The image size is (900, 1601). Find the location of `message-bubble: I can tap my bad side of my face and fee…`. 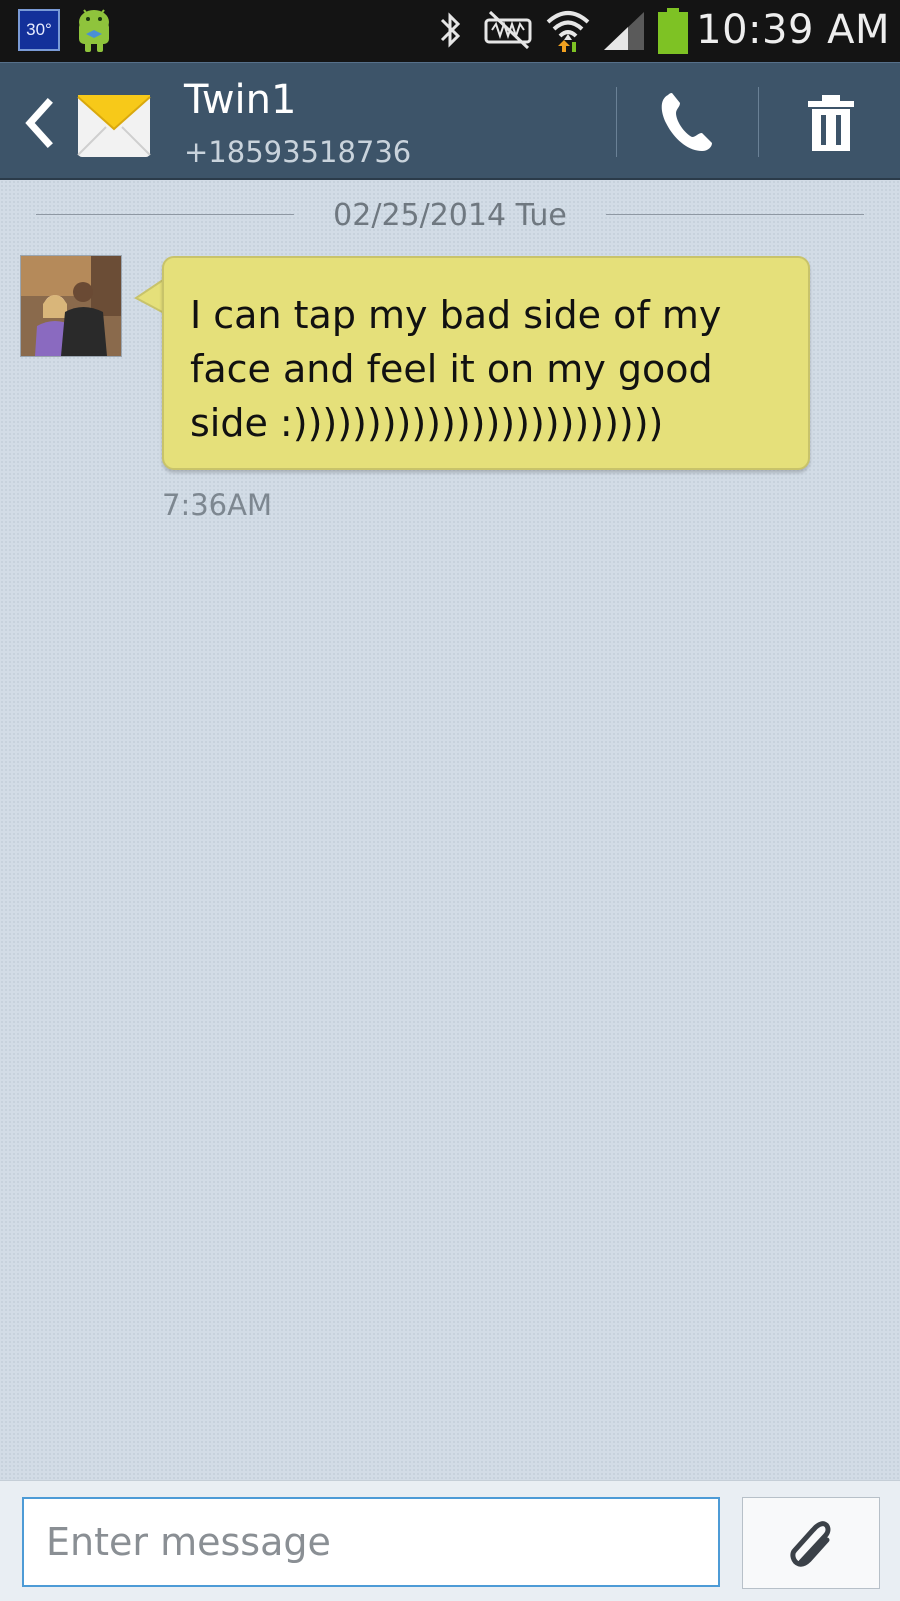

message-bubble: I can tap my bad side of my face and fee… is located at coordinates (486, 363).